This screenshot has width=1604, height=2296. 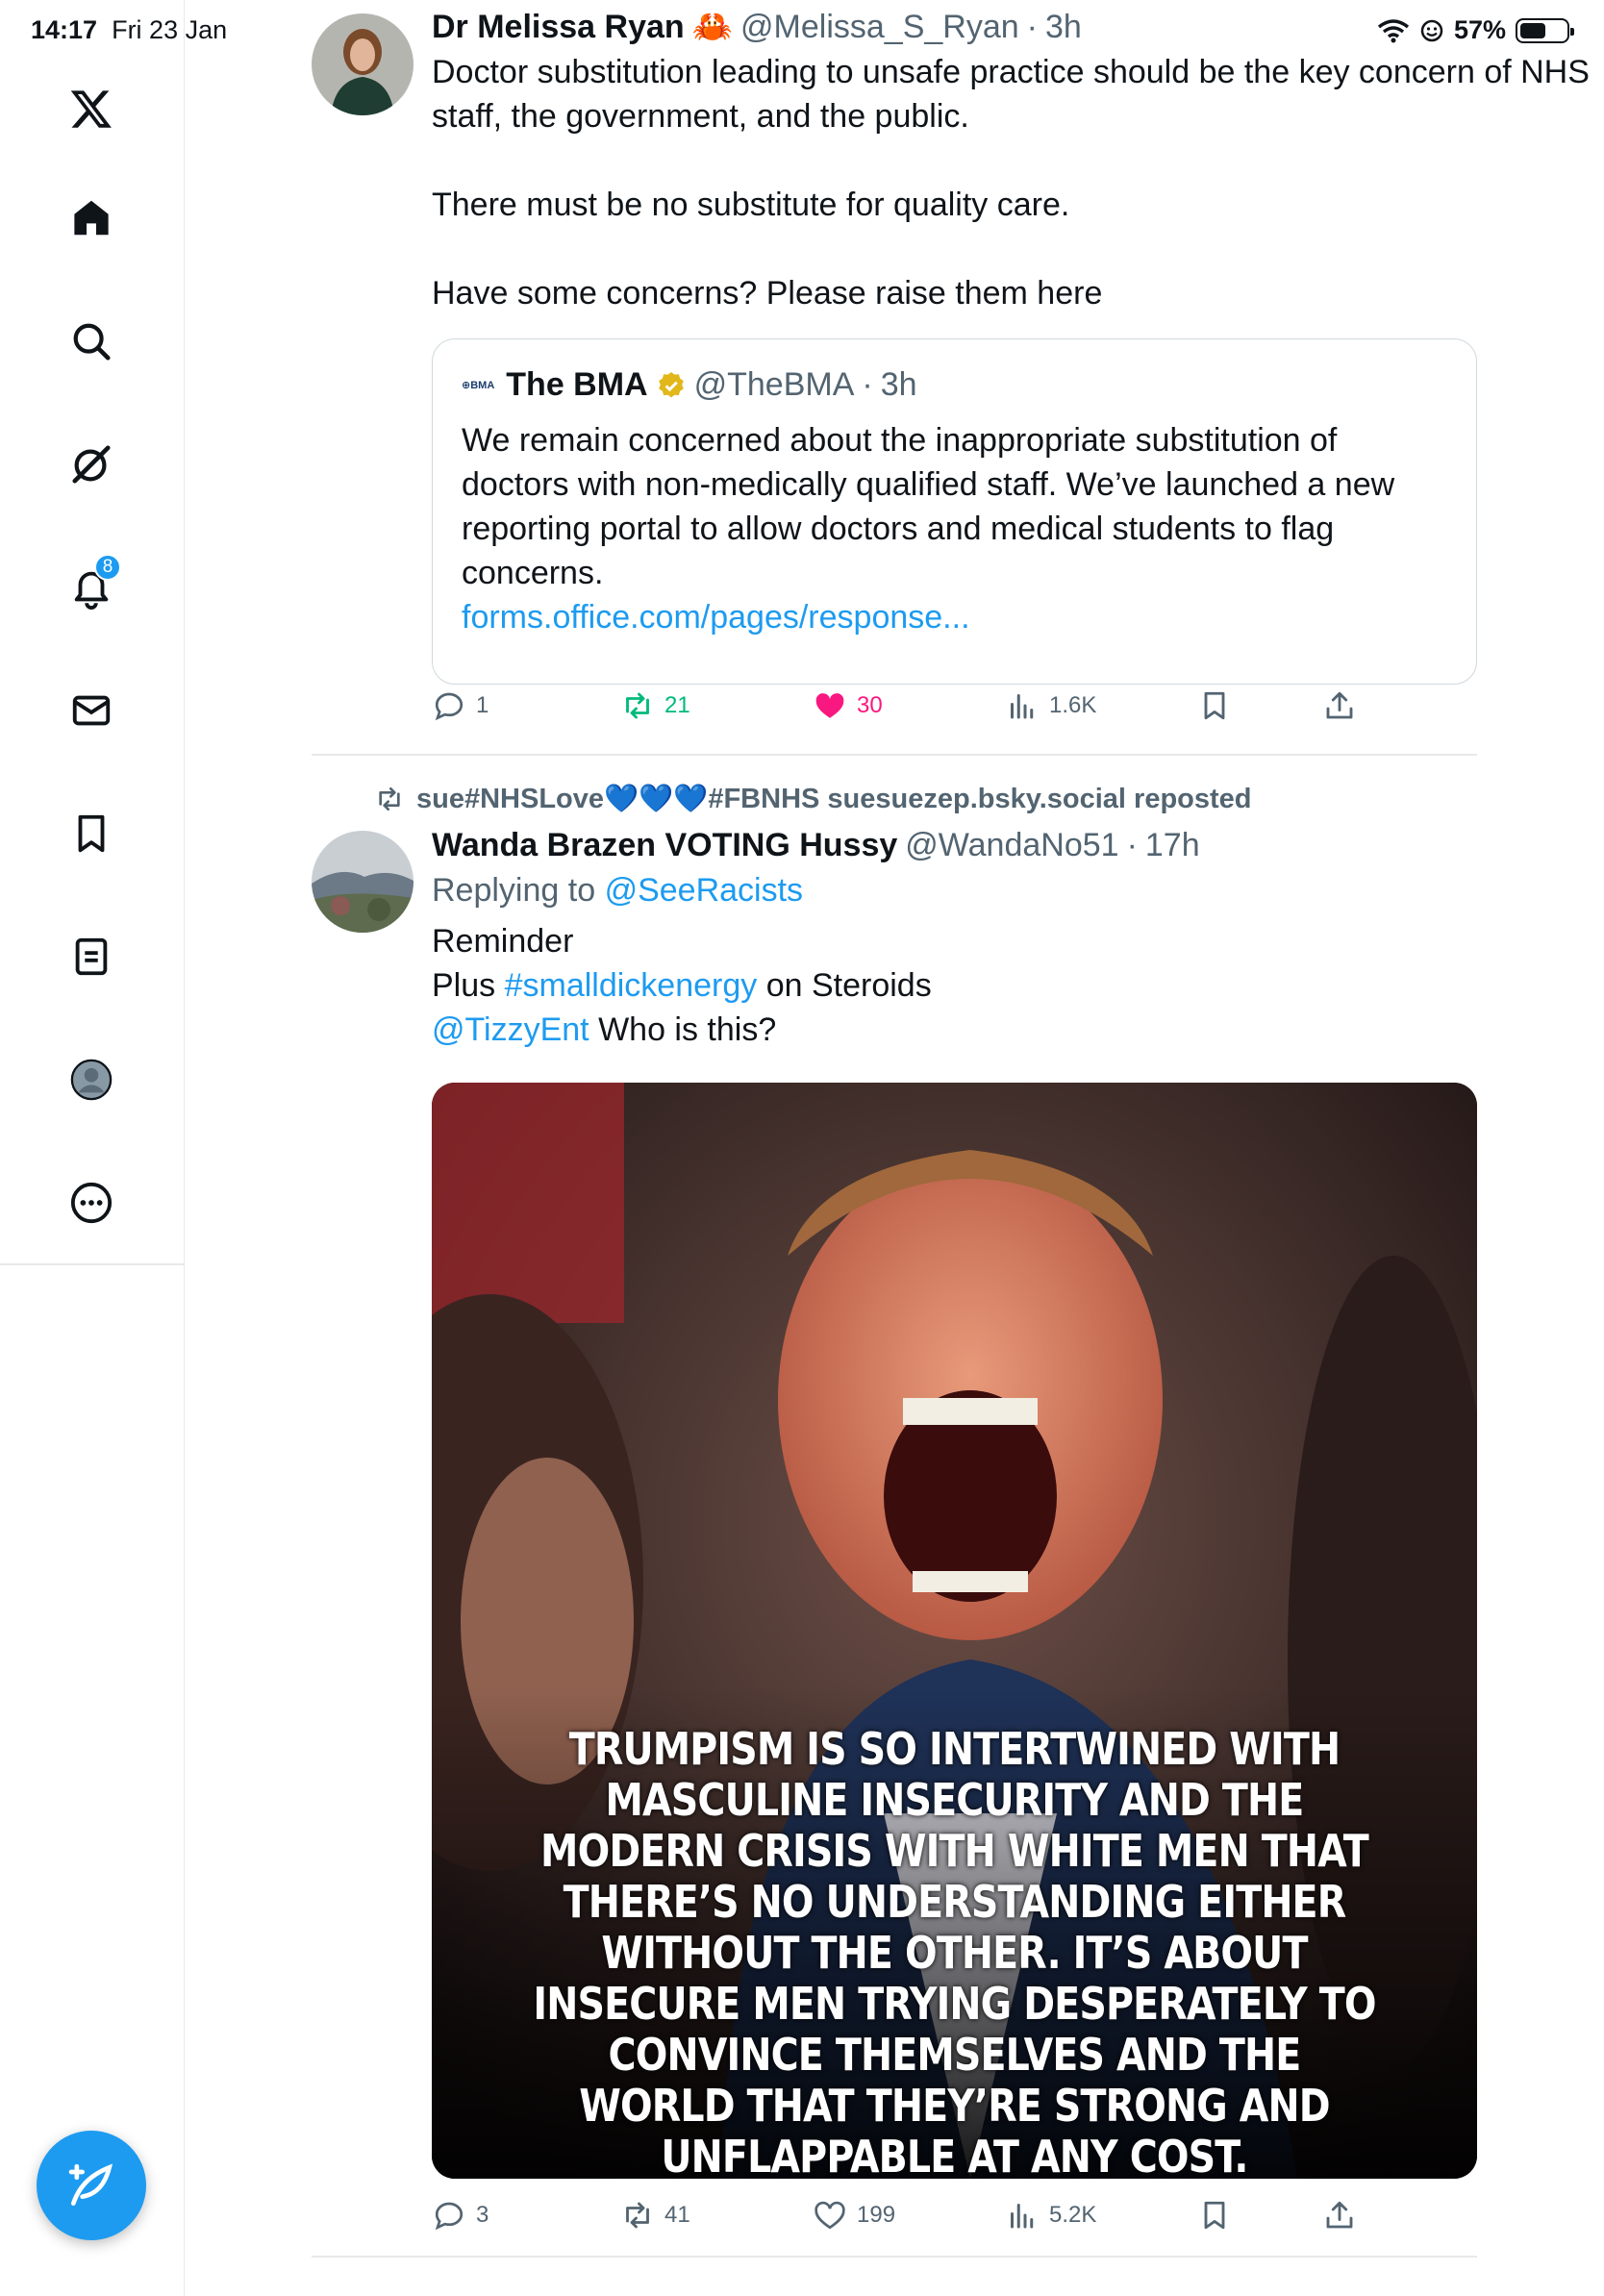 I want to click on verified-gold-badge-icon, so click(x=671, y=384).